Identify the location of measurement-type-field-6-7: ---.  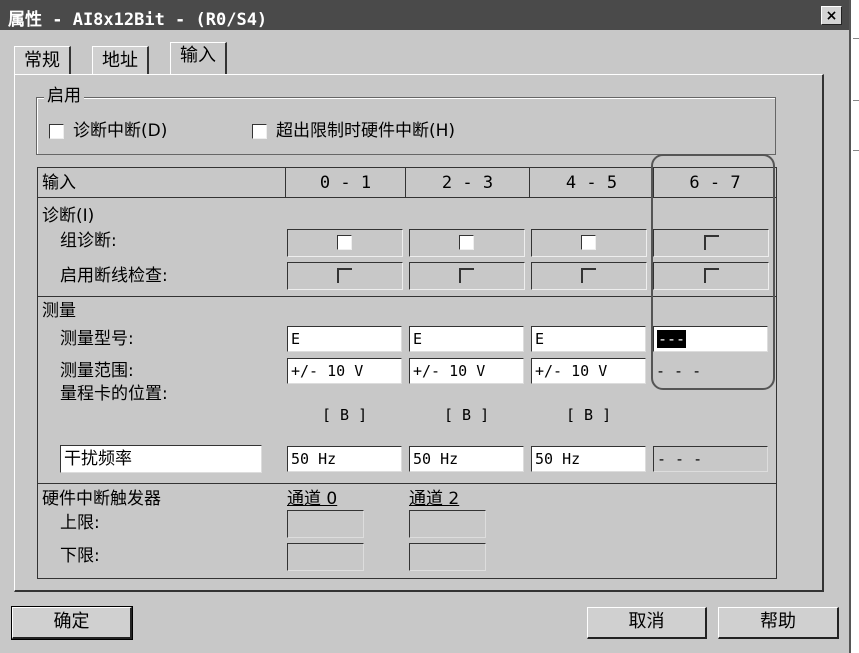
(710, 339).